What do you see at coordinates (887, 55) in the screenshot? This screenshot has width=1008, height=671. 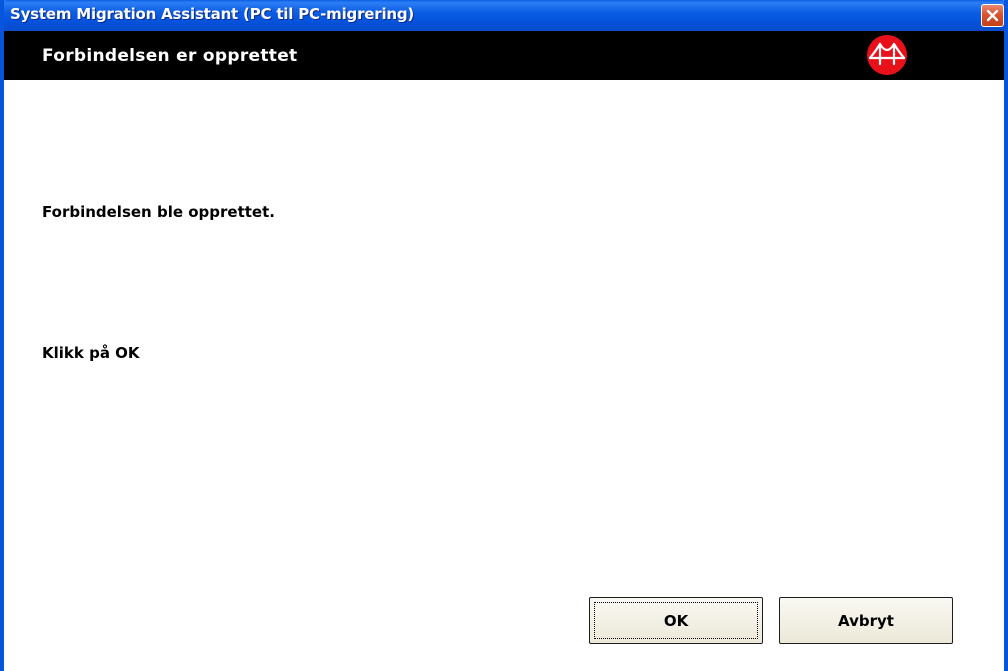 I see `migration-bridge-logo-icon` at bounding box center [887, 55].